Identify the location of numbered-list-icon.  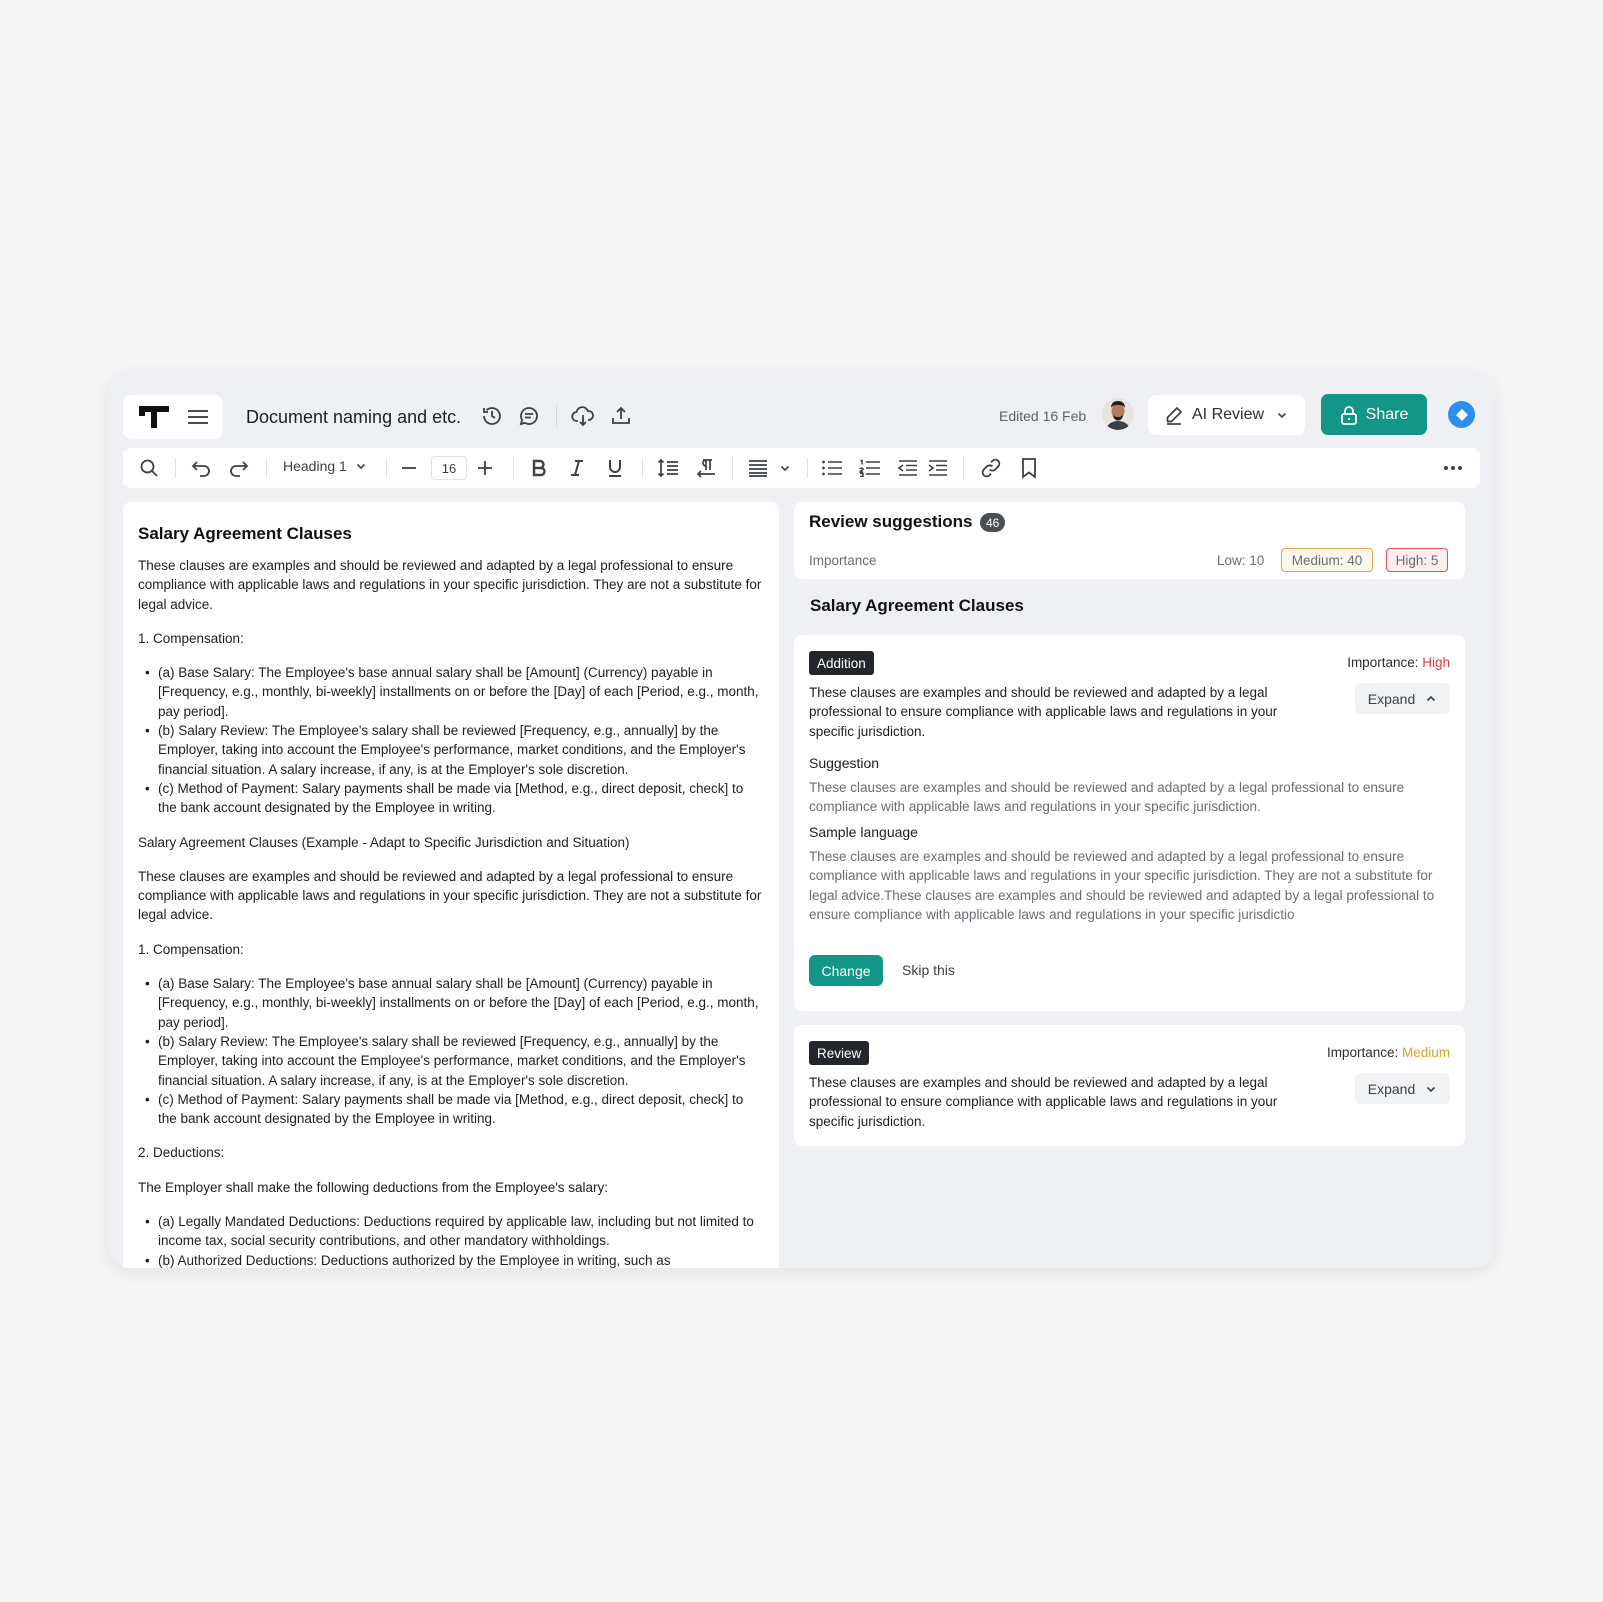
(870, 468).